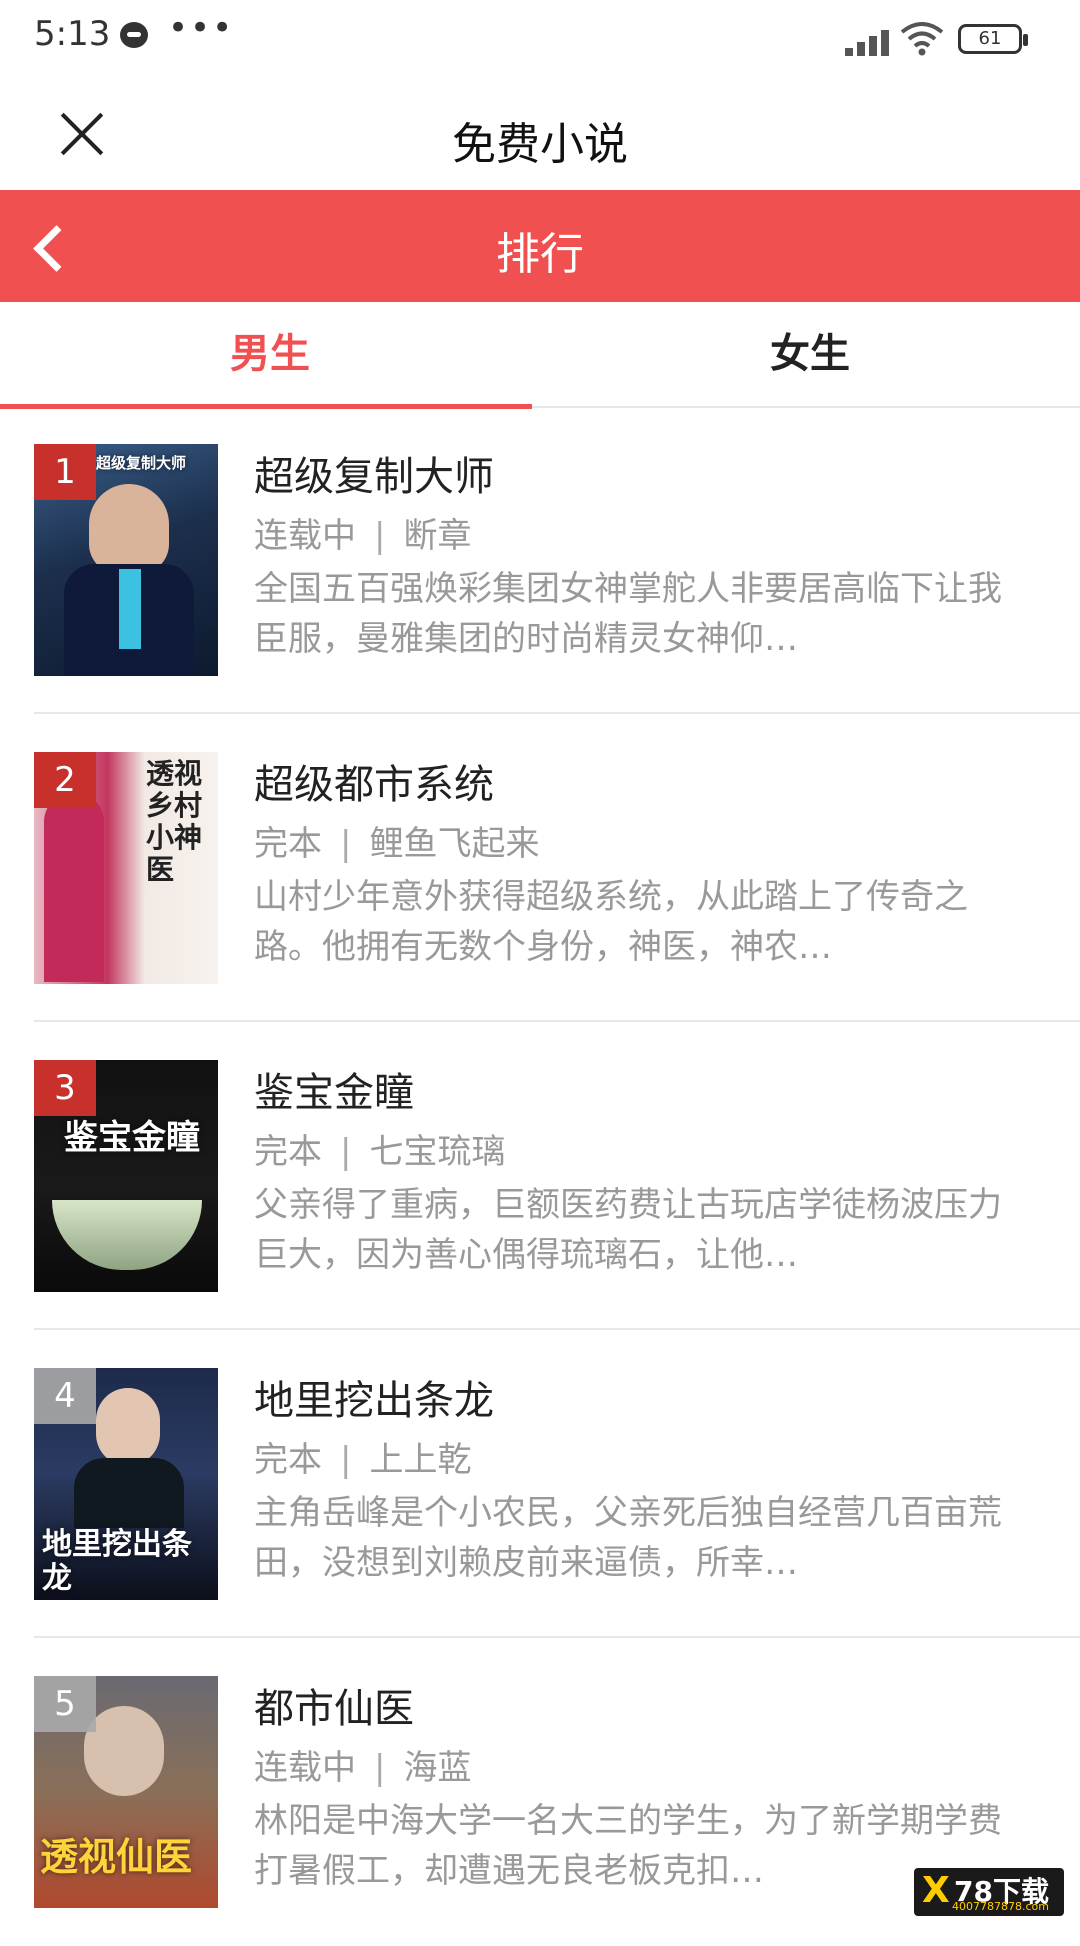  Describe the element at coordinates (65, 1396) in the screenshot. I see `rank-badge: 4` at that location.